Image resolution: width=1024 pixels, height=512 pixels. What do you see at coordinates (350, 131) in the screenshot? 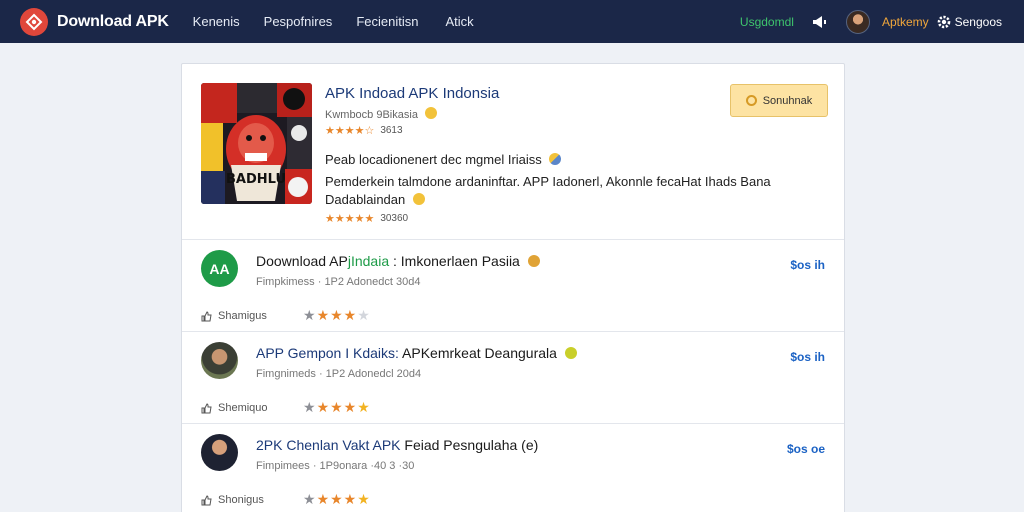
I see `star-rating-icon: ★★★★☆` at bounding box center [350, 131].